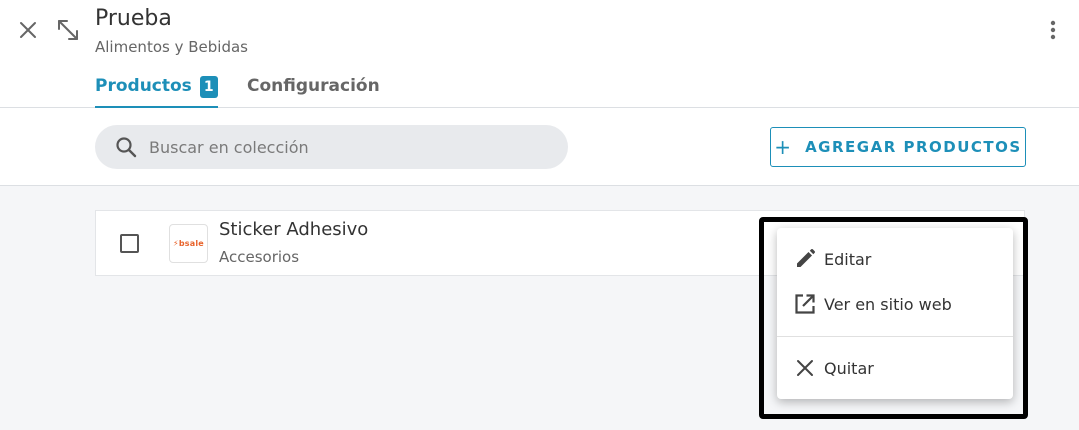  I want to click on product-category: Accesorios, so click(259, 257).